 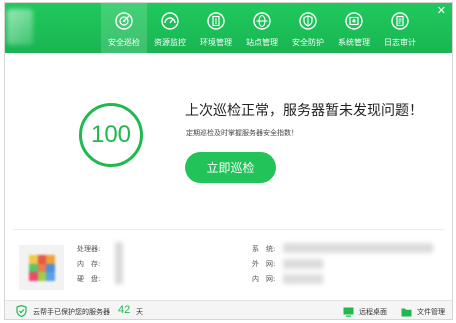 I want to click on nav-item-protection: 安全防护, so click(x=308, y=28).